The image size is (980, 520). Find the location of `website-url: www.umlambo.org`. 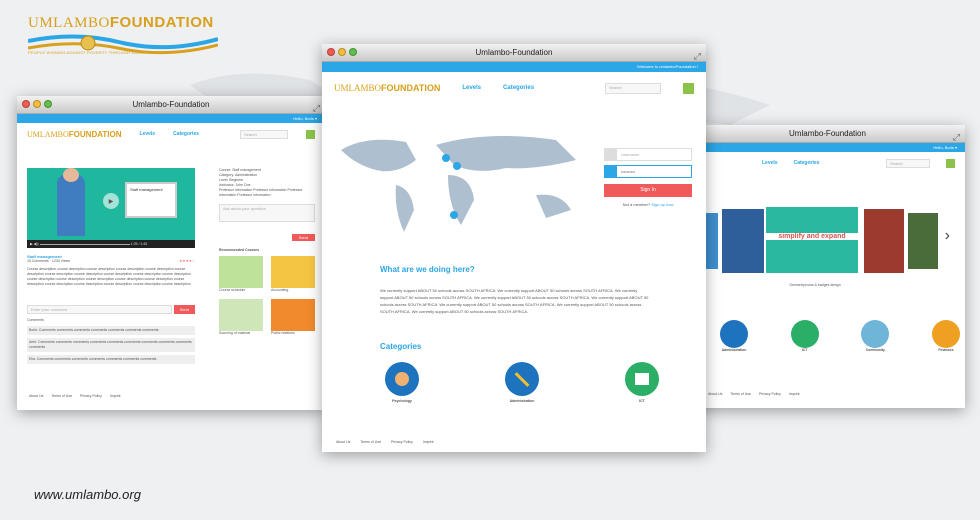

website-url: www.umlambo.org is located at coordinates (87, 494).